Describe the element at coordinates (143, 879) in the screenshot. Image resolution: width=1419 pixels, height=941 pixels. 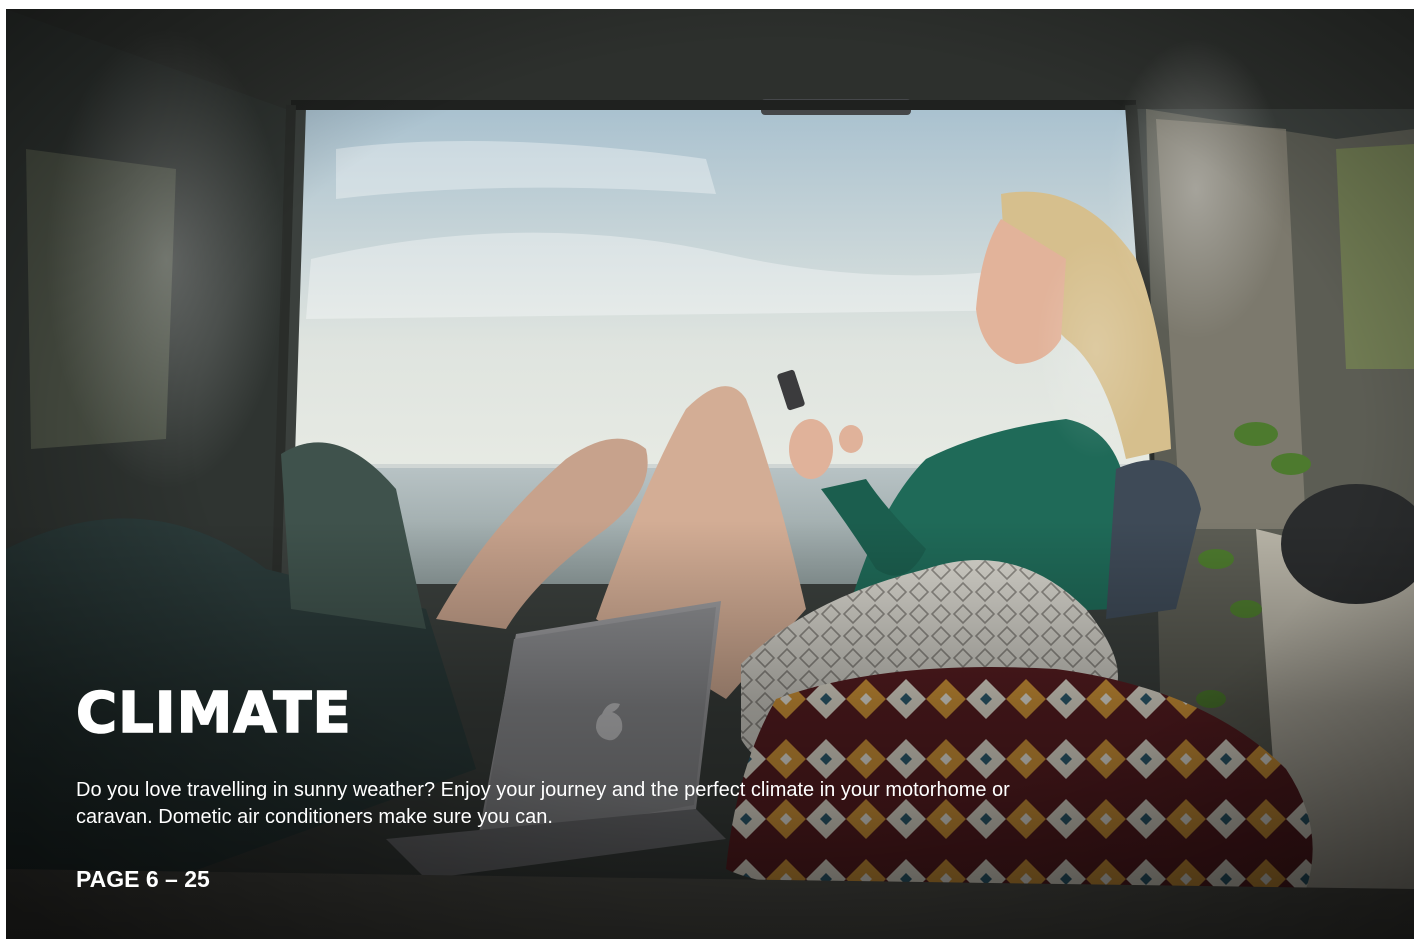
I see `page-range: PAGE 6 – 25` at that location.